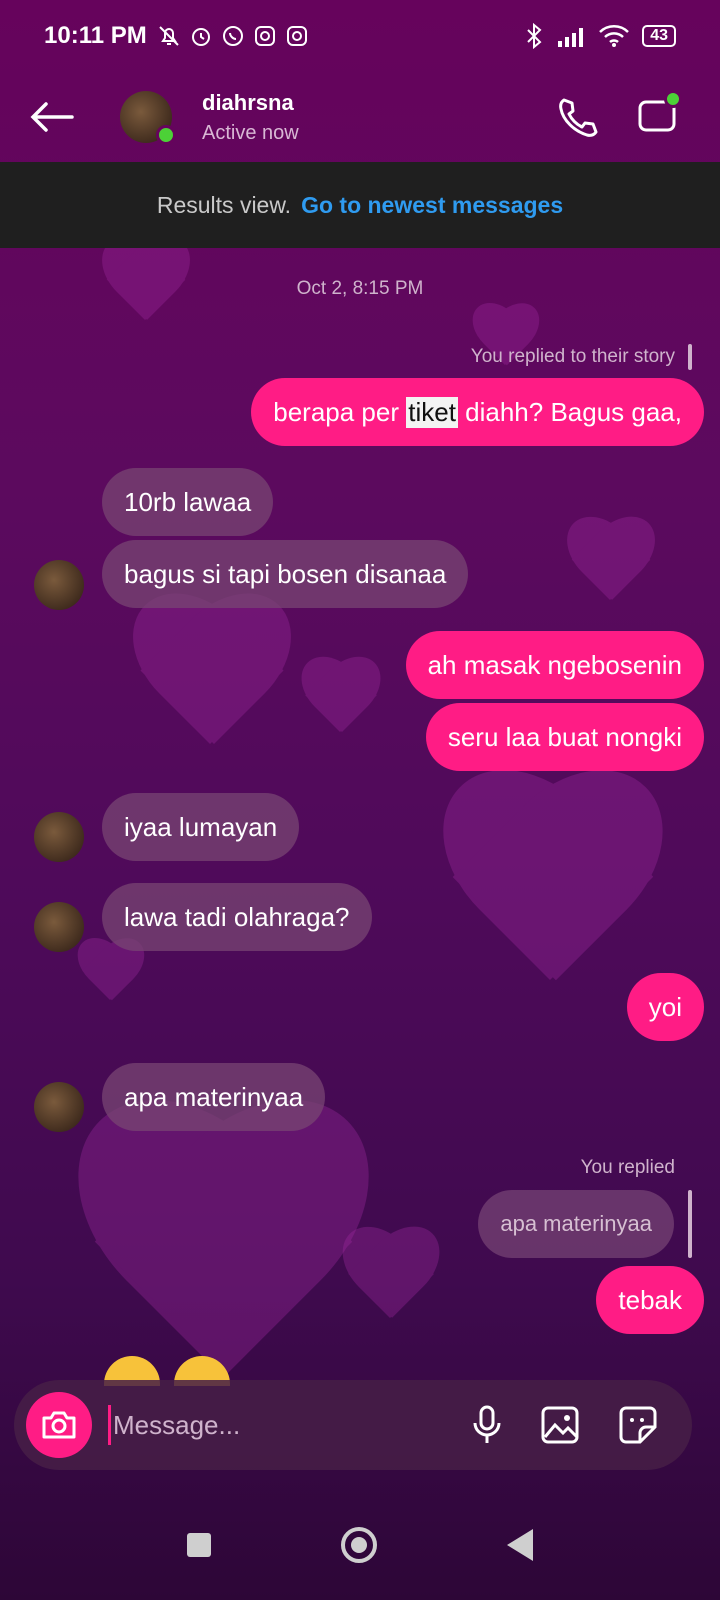 This screenshot has width=720, height=1600. I want to click on composer-actions, so click(565, 1425).